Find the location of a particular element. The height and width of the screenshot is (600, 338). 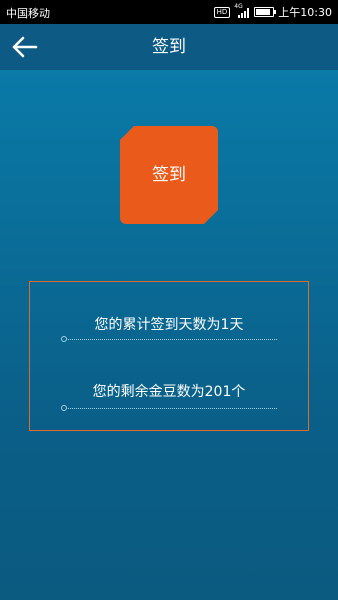

cumulative-days-text: 您的累计签到天数为1天 is located at coordinates (169, 325).